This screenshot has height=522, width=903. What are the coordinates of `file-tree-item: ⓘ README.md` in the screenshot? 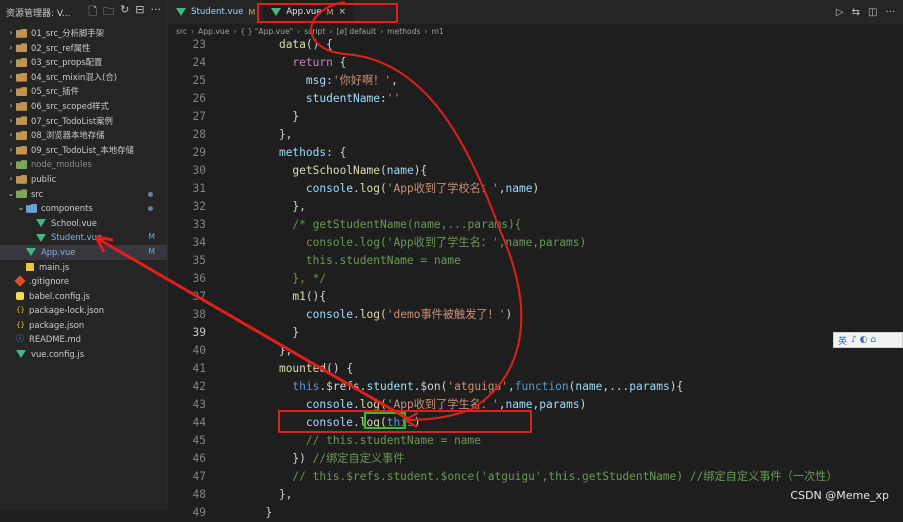 It's located at (83, 339).